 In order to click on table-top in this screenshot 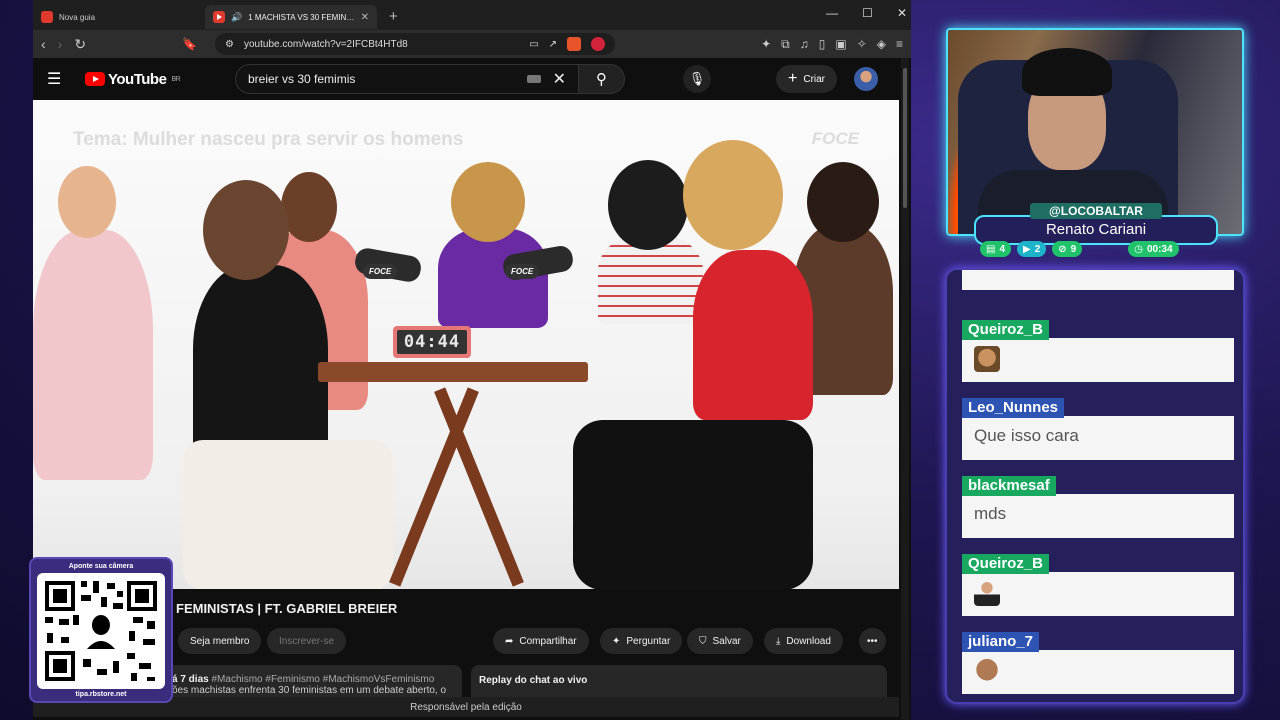, I will do `click(453, 372)`.